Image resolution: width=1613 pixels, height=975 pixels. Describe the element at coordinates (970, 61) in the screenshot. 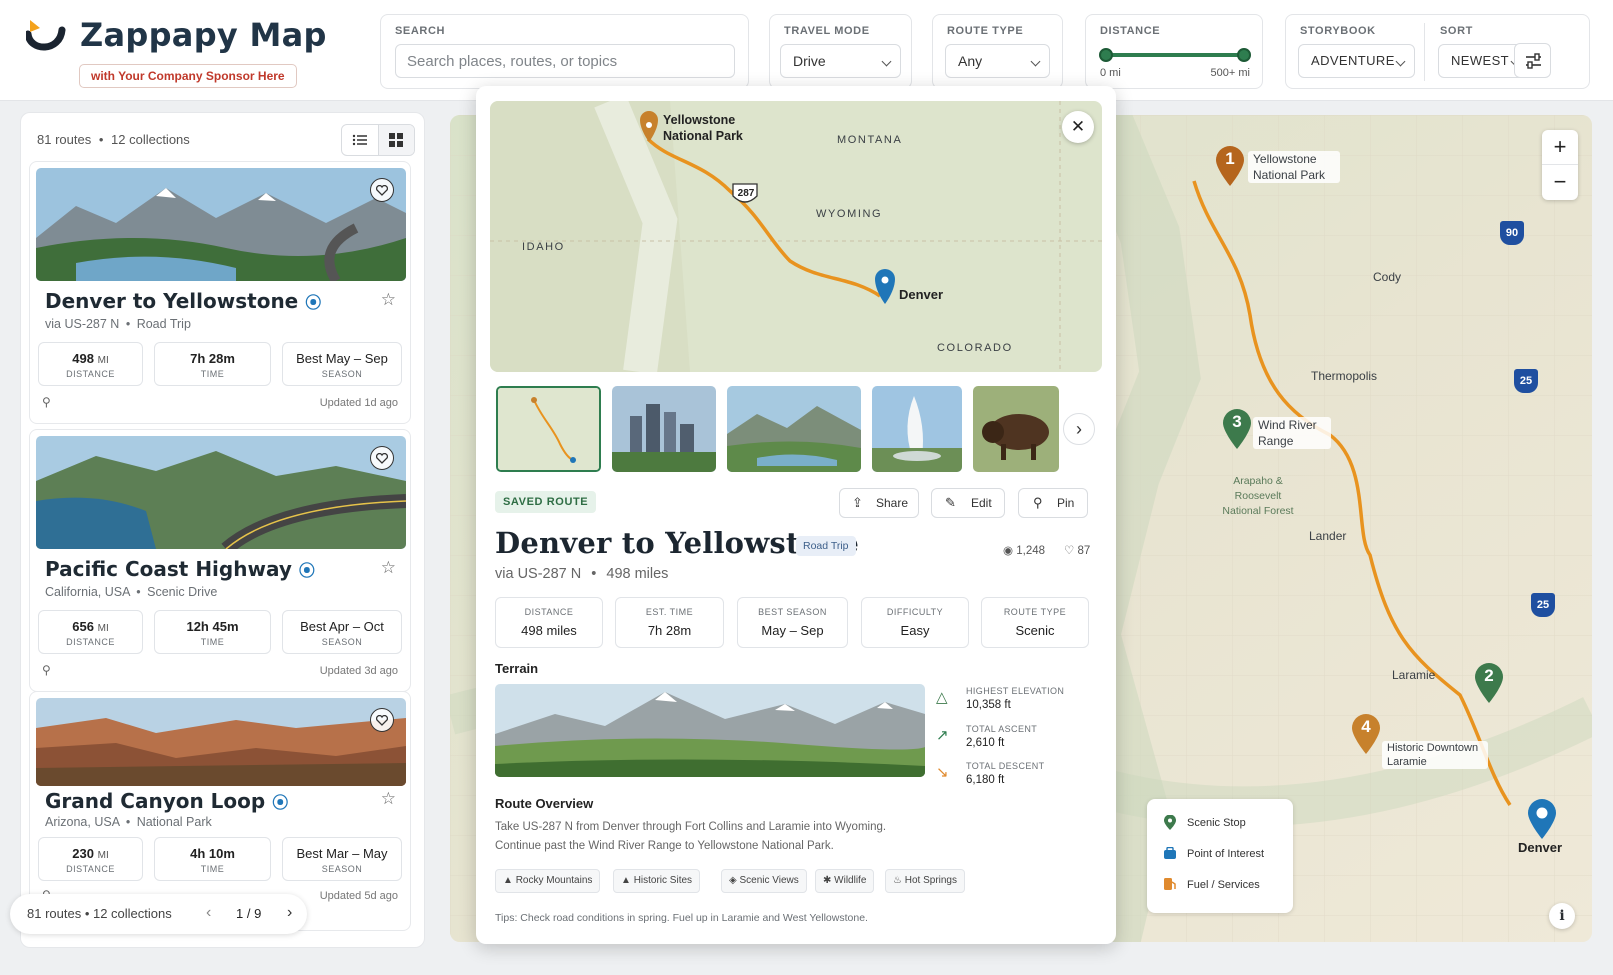

I see `route-type-value: Any` at that location.